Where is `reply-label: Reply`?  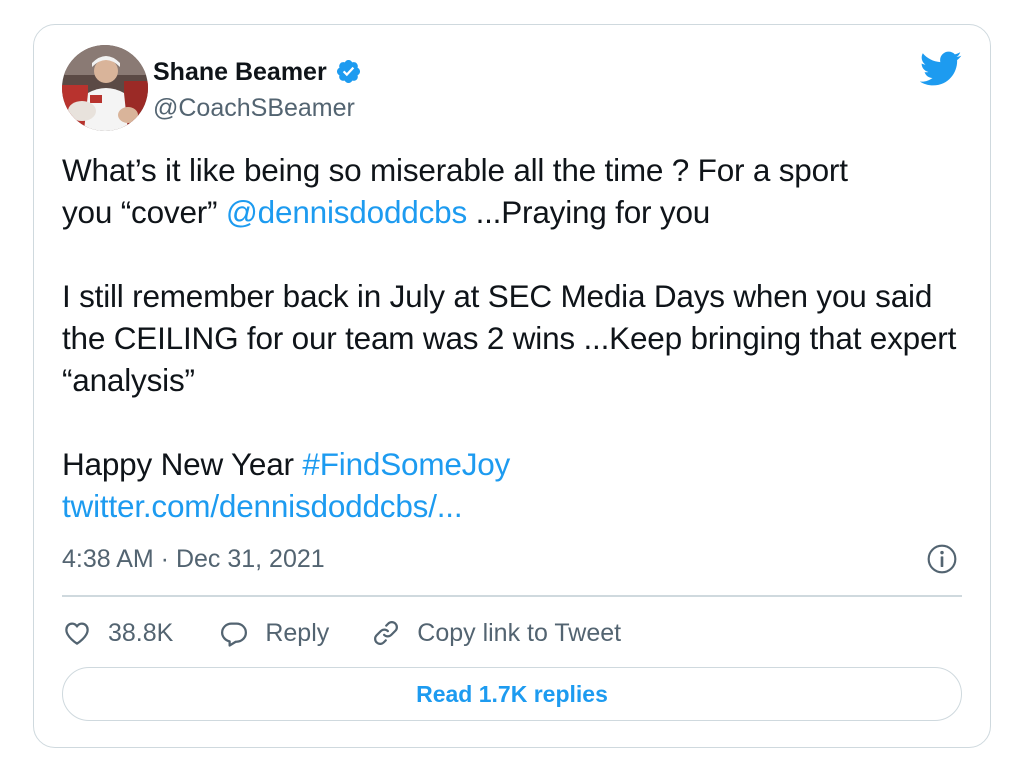 reply-label: Reply is located at coordinates (297, 632).